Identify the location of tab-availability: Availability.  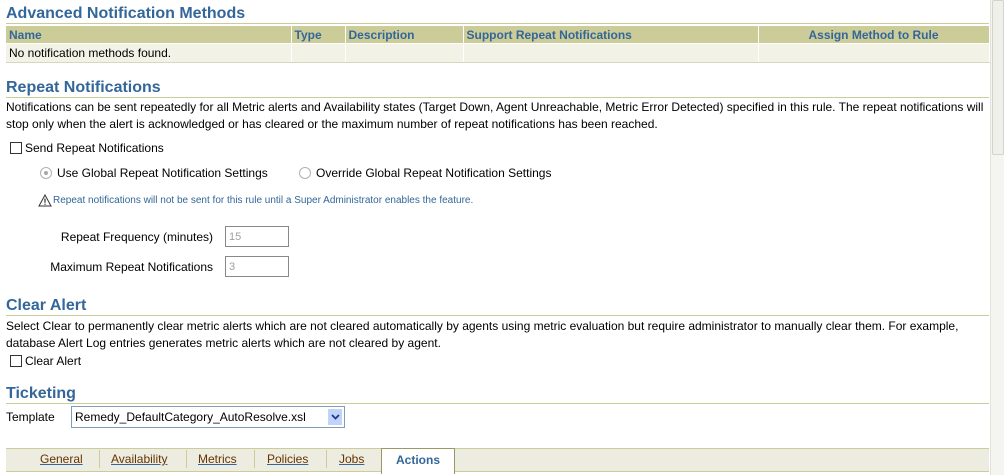
(139, 459).